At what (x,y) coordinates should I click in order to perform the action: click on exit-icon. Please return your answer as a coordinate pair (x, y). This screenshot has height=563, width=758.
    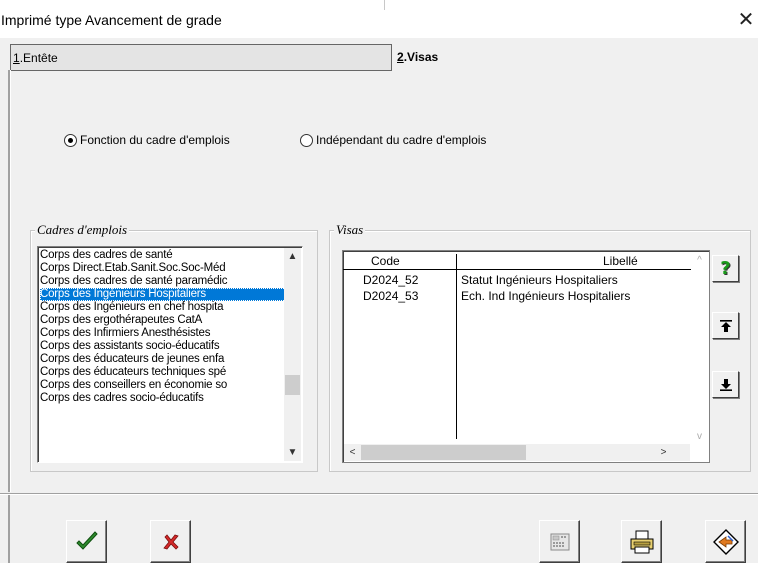
    Looking at the image, I should click on (725, 541).